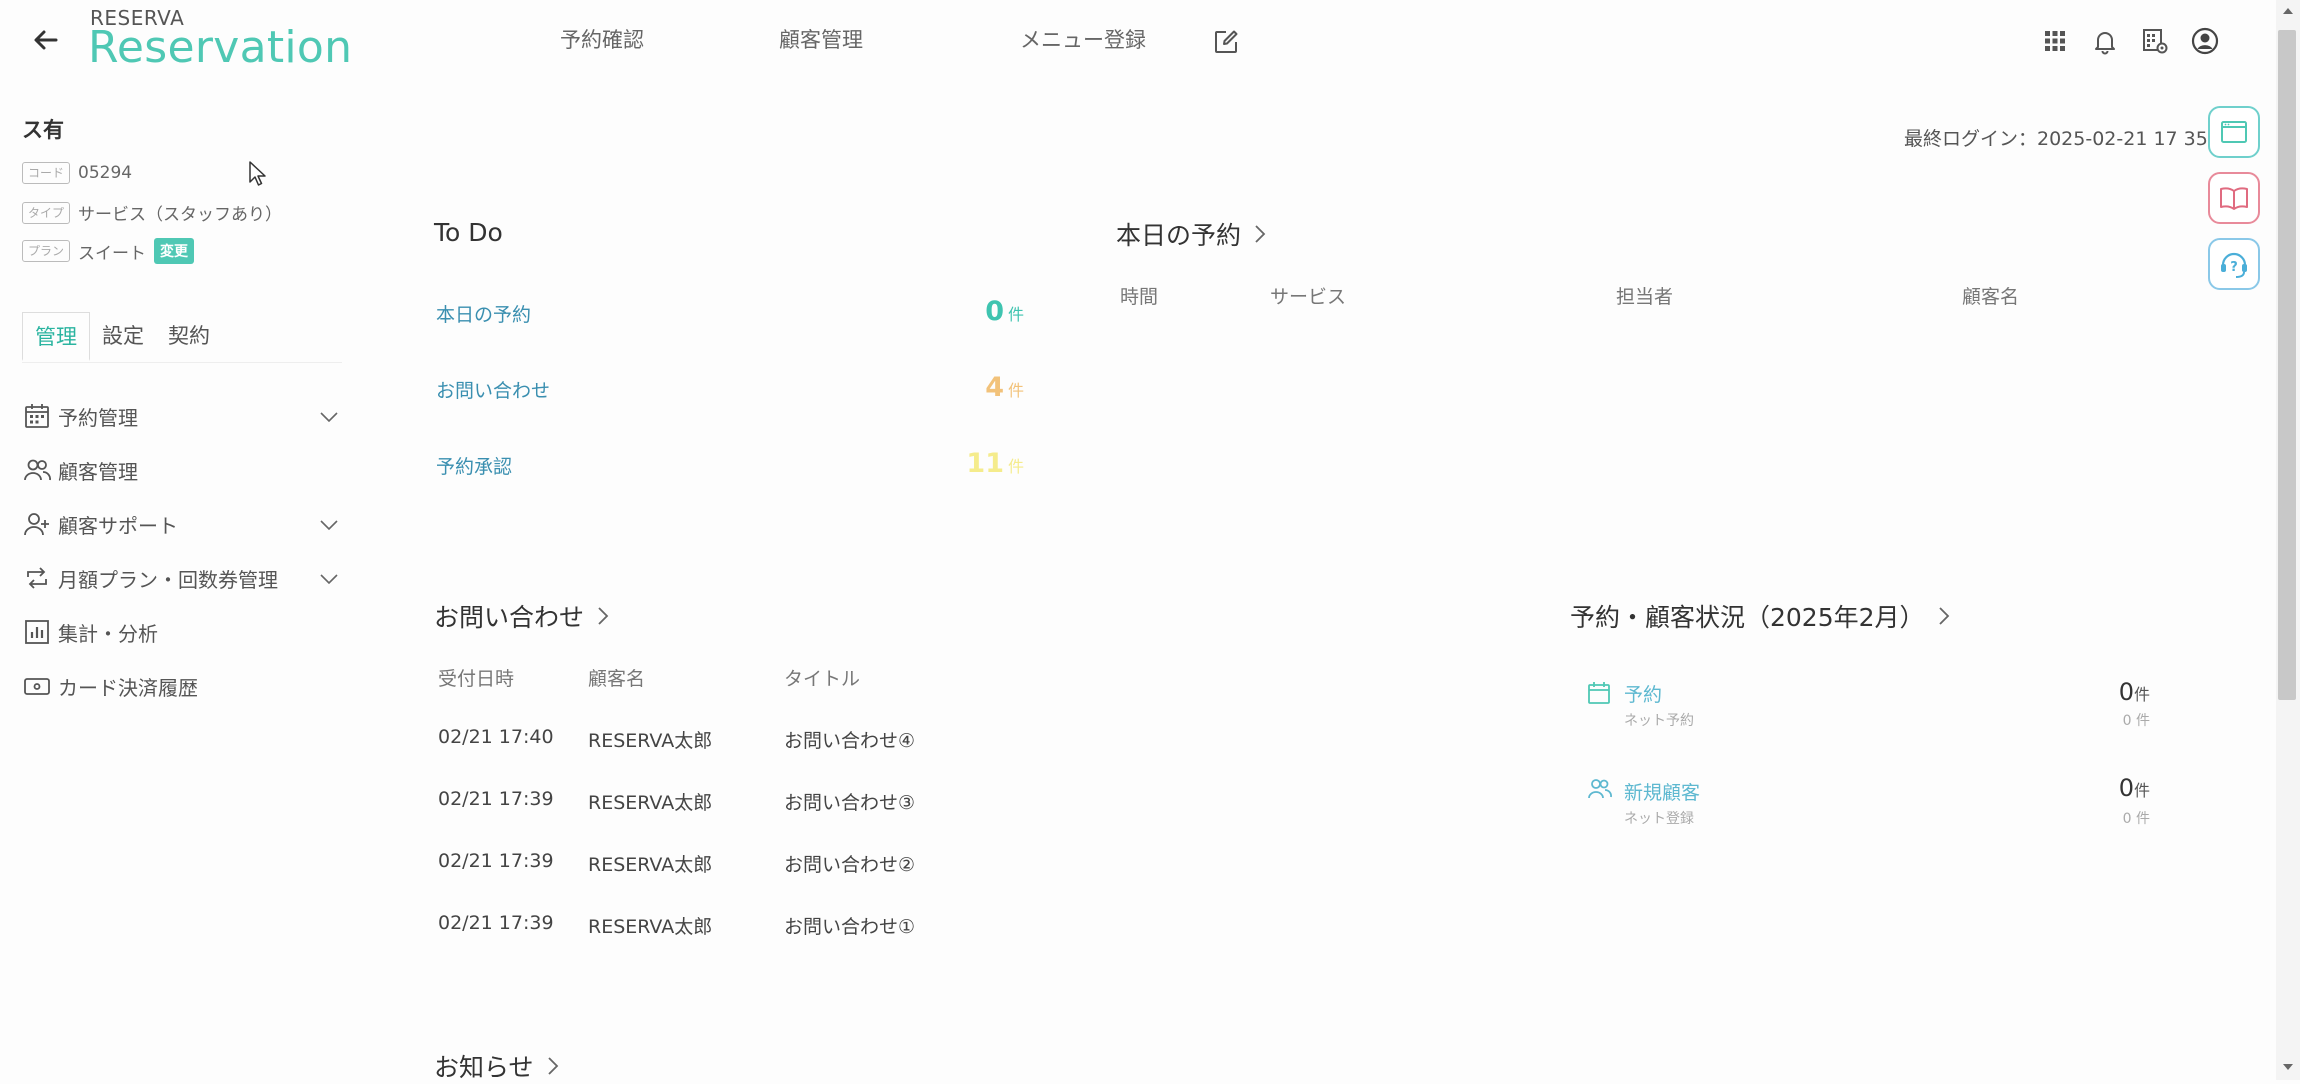  I want to click on stat-new-customers-sub: ネット登録, so click(1659, 819).